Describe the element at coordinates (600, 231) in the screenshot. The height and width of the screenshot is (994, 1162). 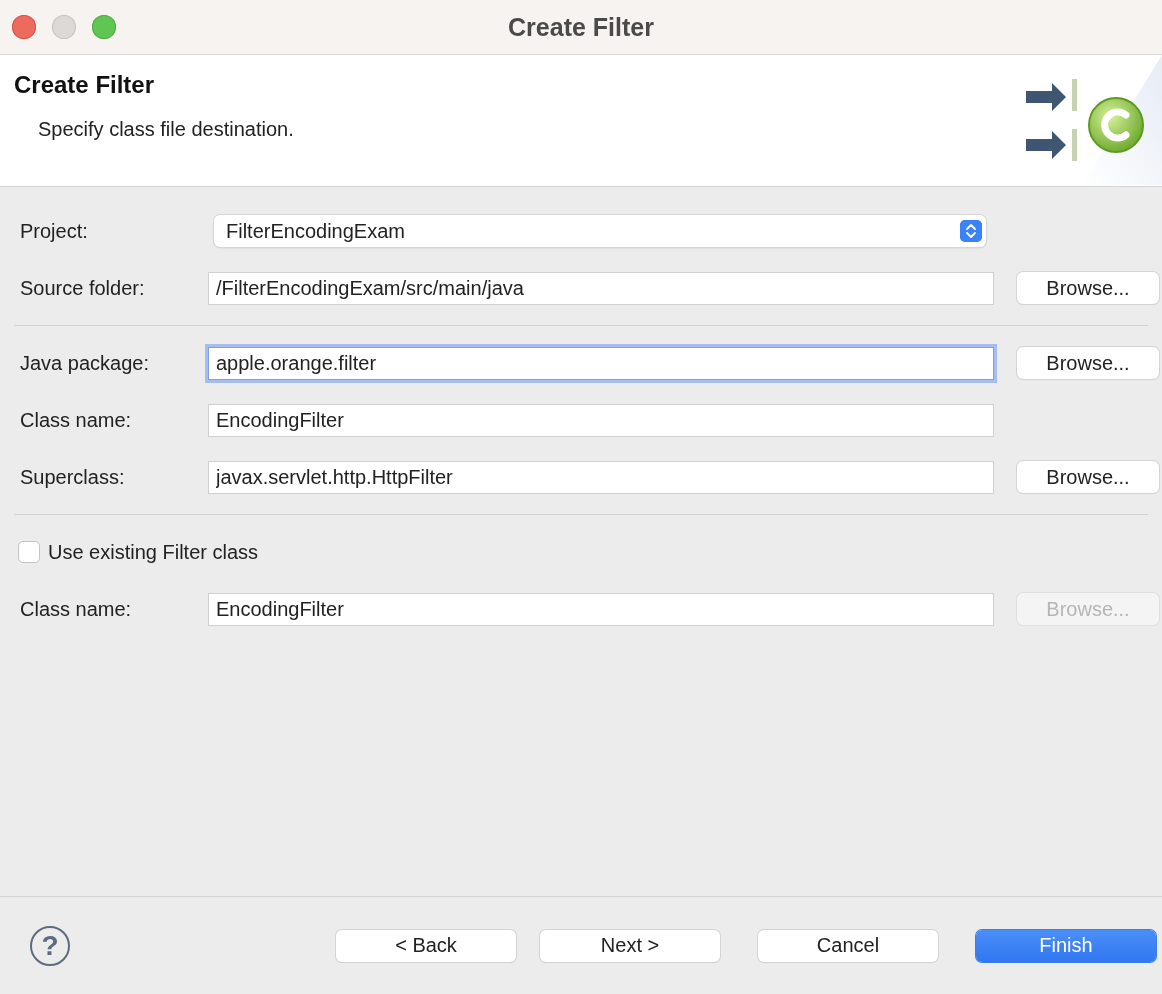
I see `project-dropdown: FilterEncodingExam` at that location.